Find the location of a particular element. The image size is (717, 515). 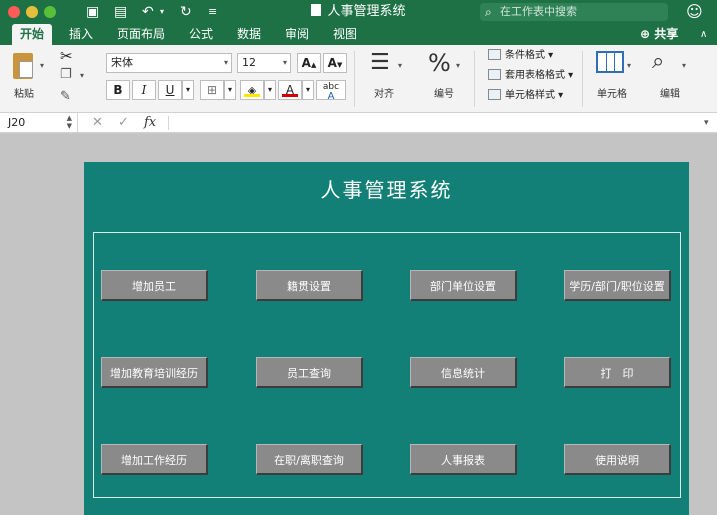

align-dropdown-icon: ▾ is located at coordinates (400, 65).